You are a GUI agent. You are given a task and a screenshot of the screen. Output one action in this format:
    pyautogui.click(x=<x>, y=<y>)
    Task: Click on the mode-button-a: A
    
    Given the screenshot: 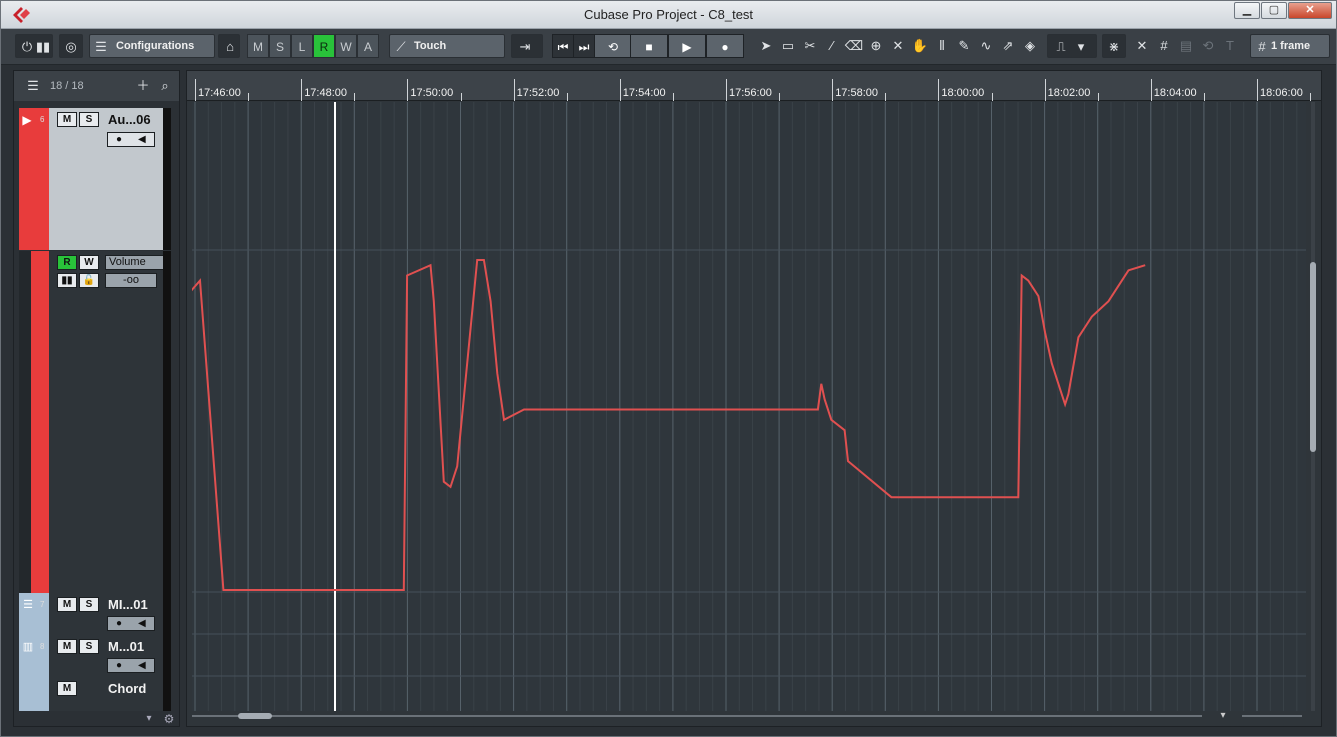 What is the action you would take?
    pyautogui.click(x=368, y=46)
    